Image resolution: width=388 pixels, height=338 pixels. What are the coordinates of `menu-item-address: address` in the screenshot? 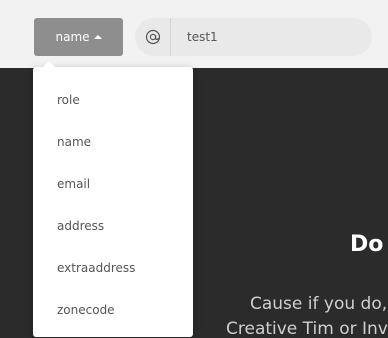 It's located at (113, 226).